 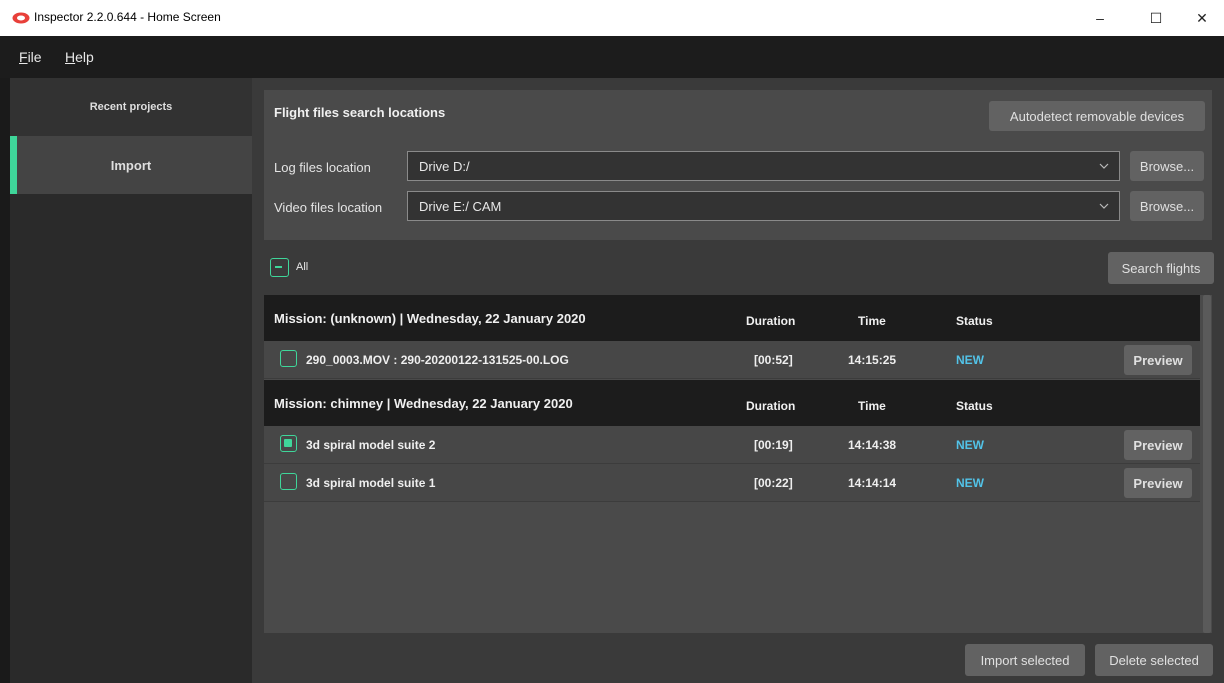 What do you see at coordinates (371, 483) in the screenshot?
I see `flight-name: 3d spiral model suite 1` at bounding box center [371, 483].